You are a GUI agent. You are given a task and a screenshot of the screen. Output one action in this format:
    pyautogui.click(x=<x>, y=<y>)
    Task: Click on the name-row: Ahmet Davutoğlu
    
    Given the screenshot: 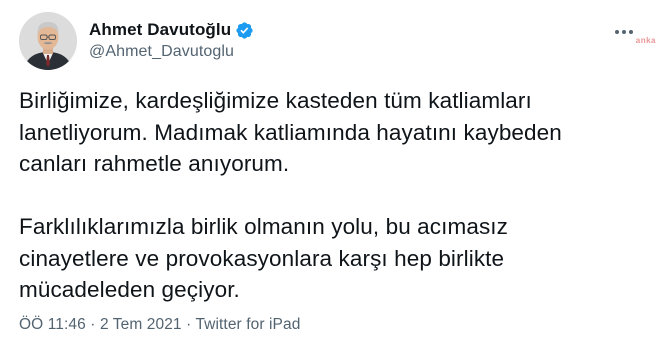 What is the action you would take?
    pyautogui.click(x=171, y=30)
    